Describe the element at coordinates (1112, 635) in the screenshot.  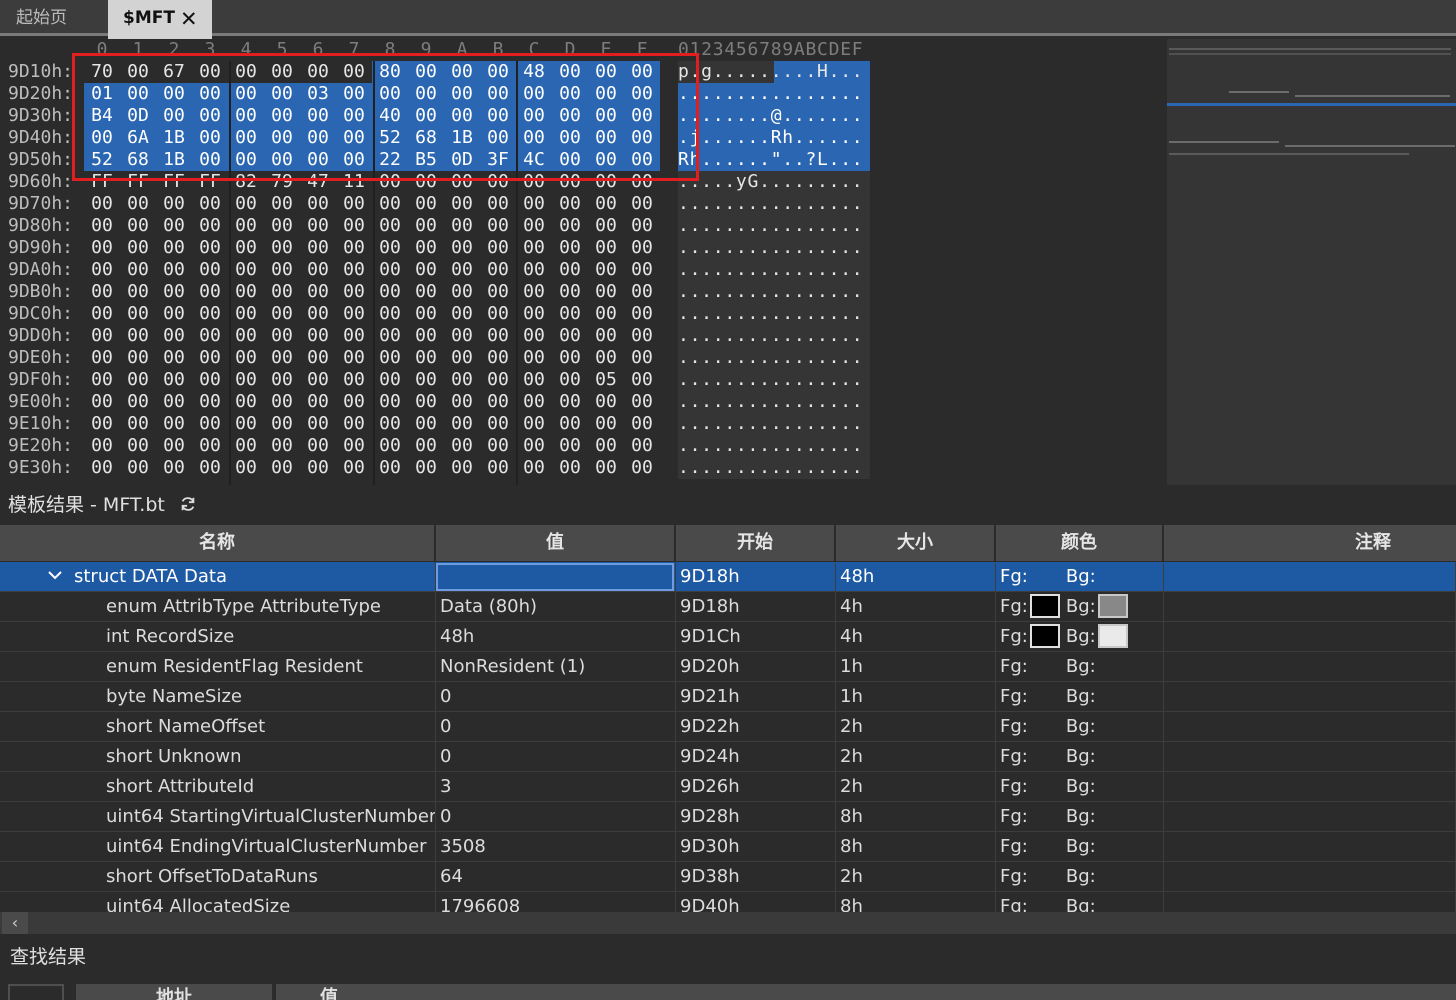
I see `bg-color-swatch` at that location.